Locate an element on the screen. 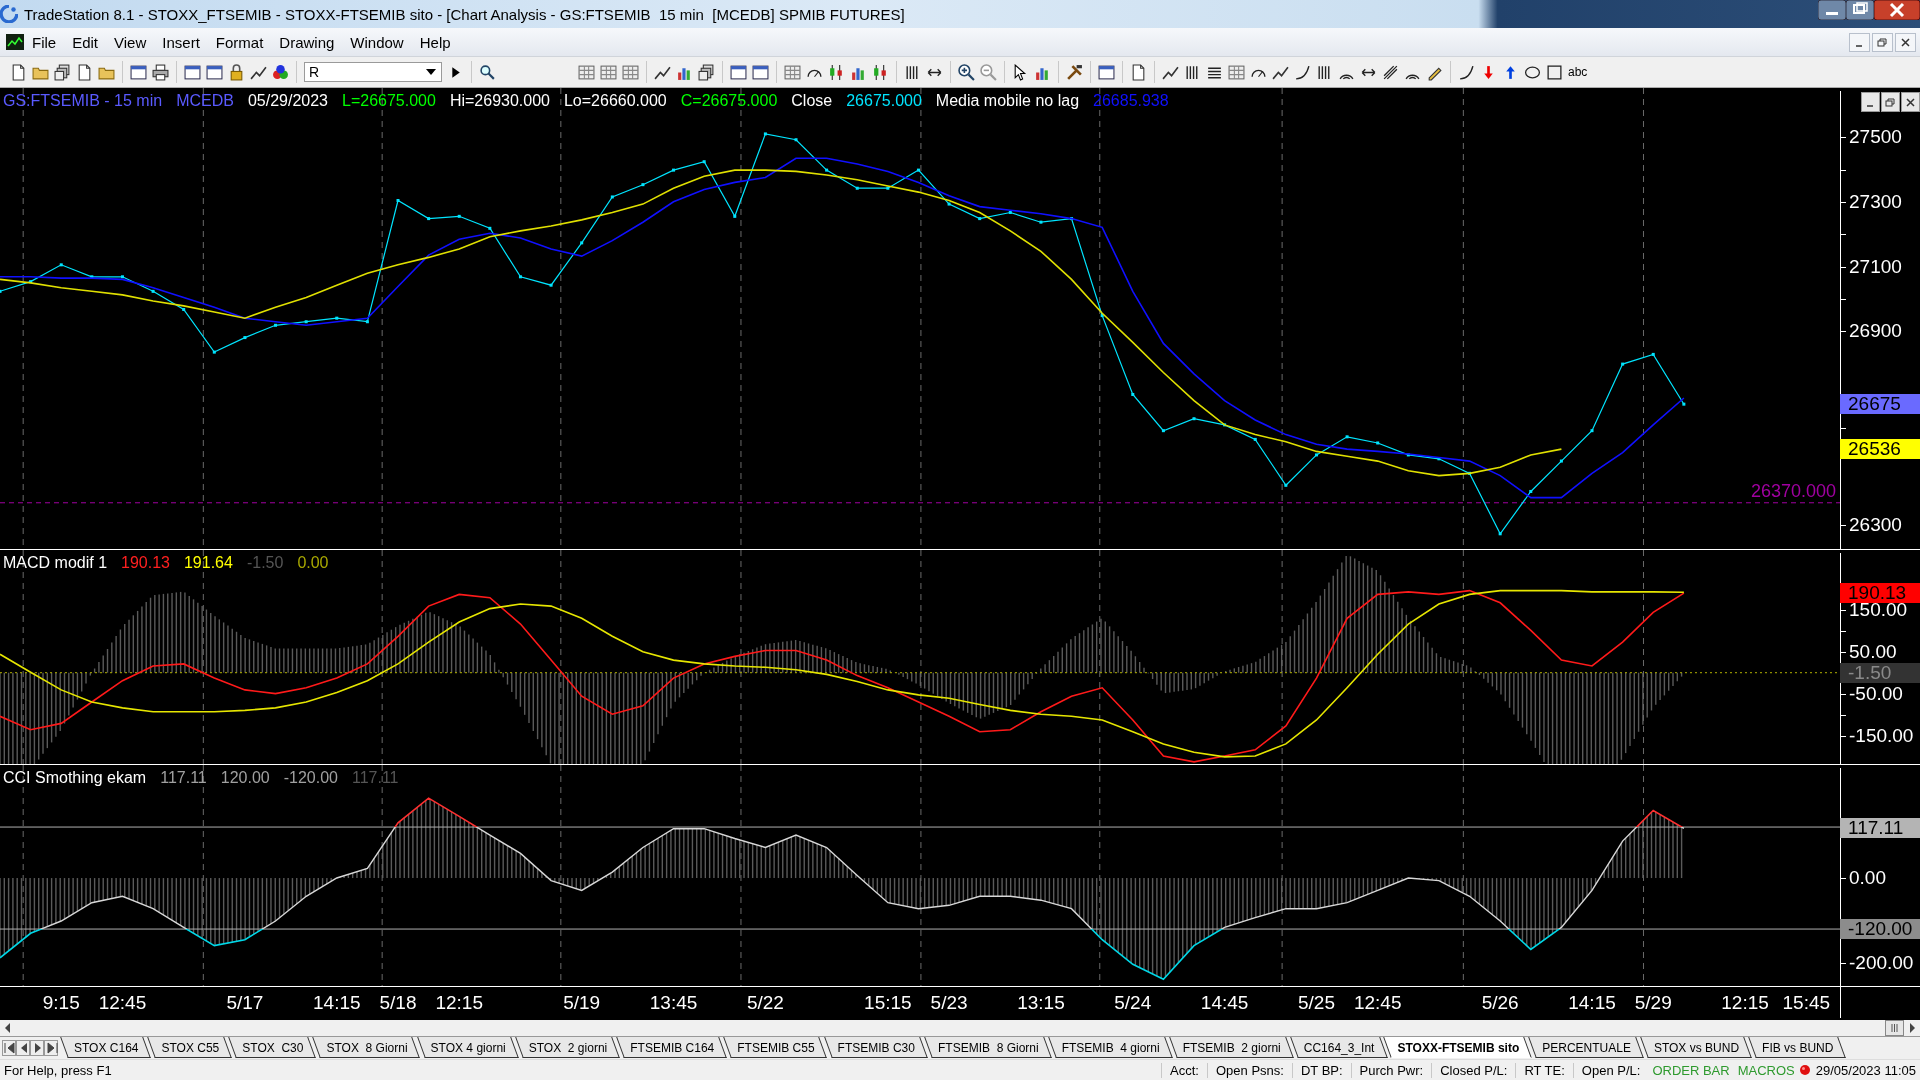 This screenshot has height=1080, width=1920. price-marker: 117.11 is located at coordinates (1880, 828).